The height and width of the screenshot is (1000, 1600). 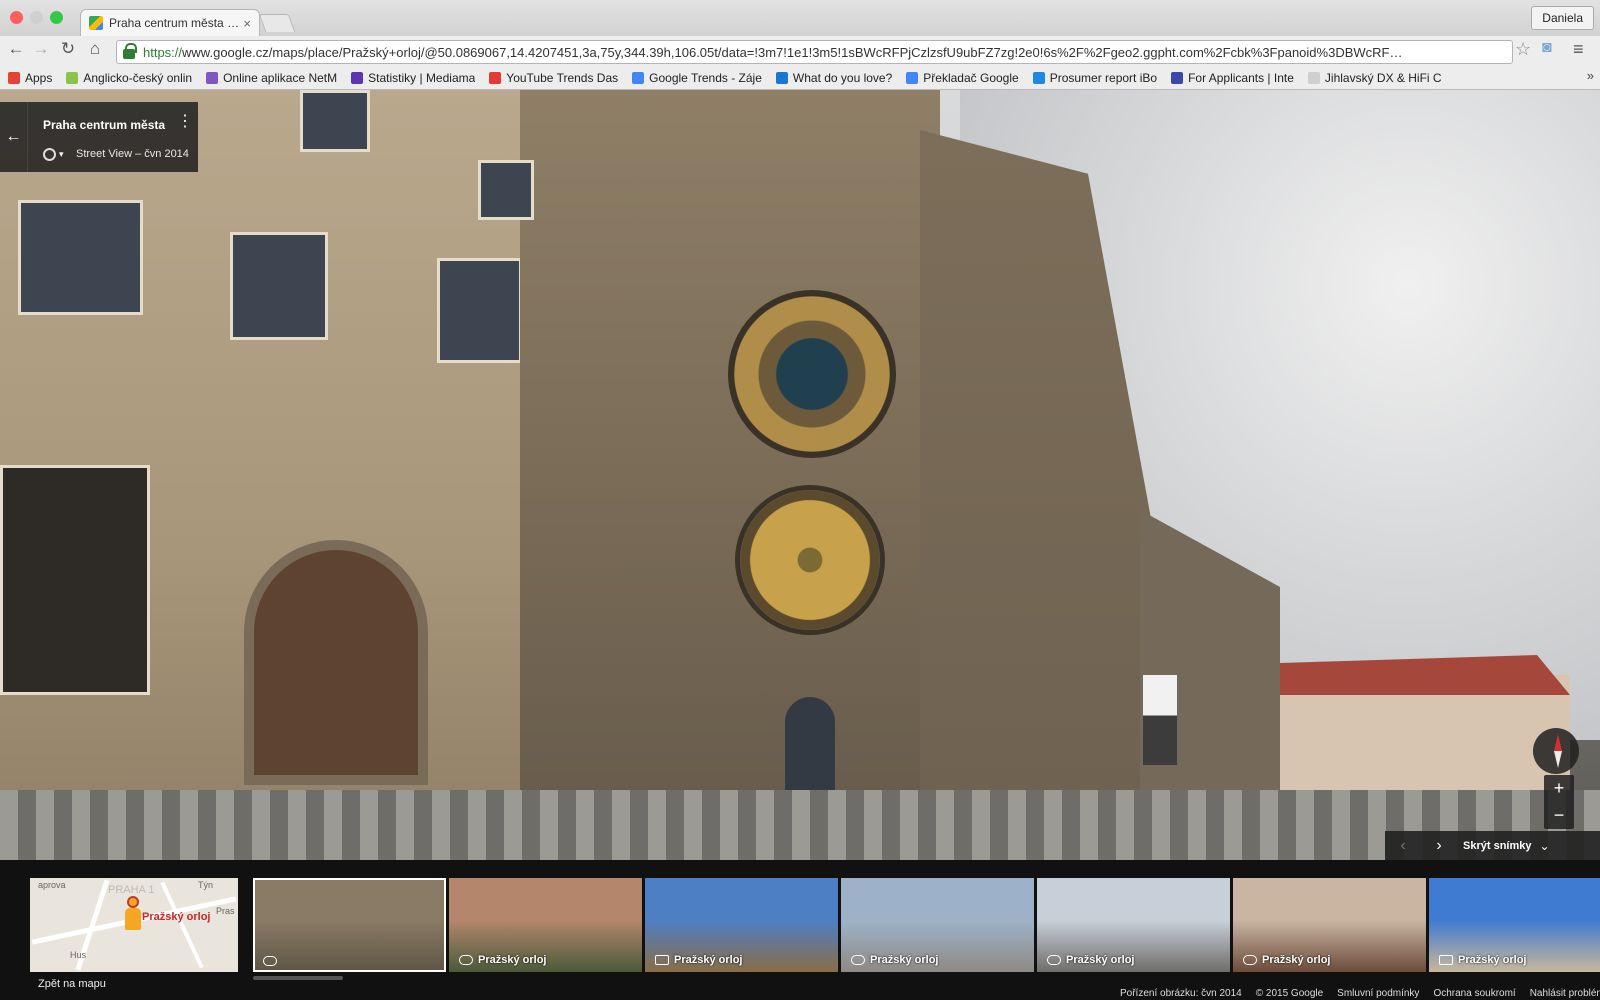 I want to click on bookmark-label: Statistiky | Mediama, so click(x=422, y=77).